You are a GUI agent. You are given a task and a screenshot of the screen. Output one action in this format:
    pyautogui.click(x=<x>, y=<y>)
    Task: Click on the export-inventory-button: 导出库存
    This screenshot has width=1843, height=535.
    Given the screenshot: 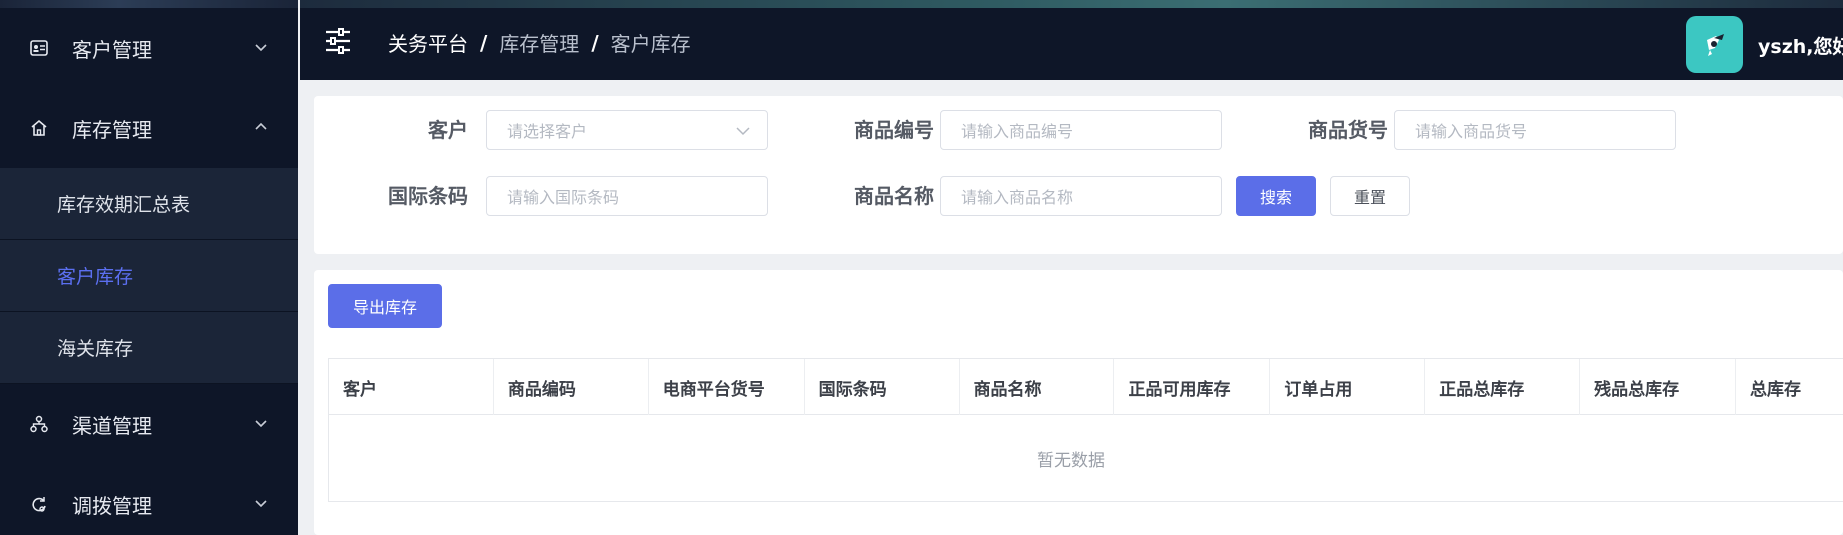 What is the action you would take?
    pyautogui.click(x=385, y=306)
    